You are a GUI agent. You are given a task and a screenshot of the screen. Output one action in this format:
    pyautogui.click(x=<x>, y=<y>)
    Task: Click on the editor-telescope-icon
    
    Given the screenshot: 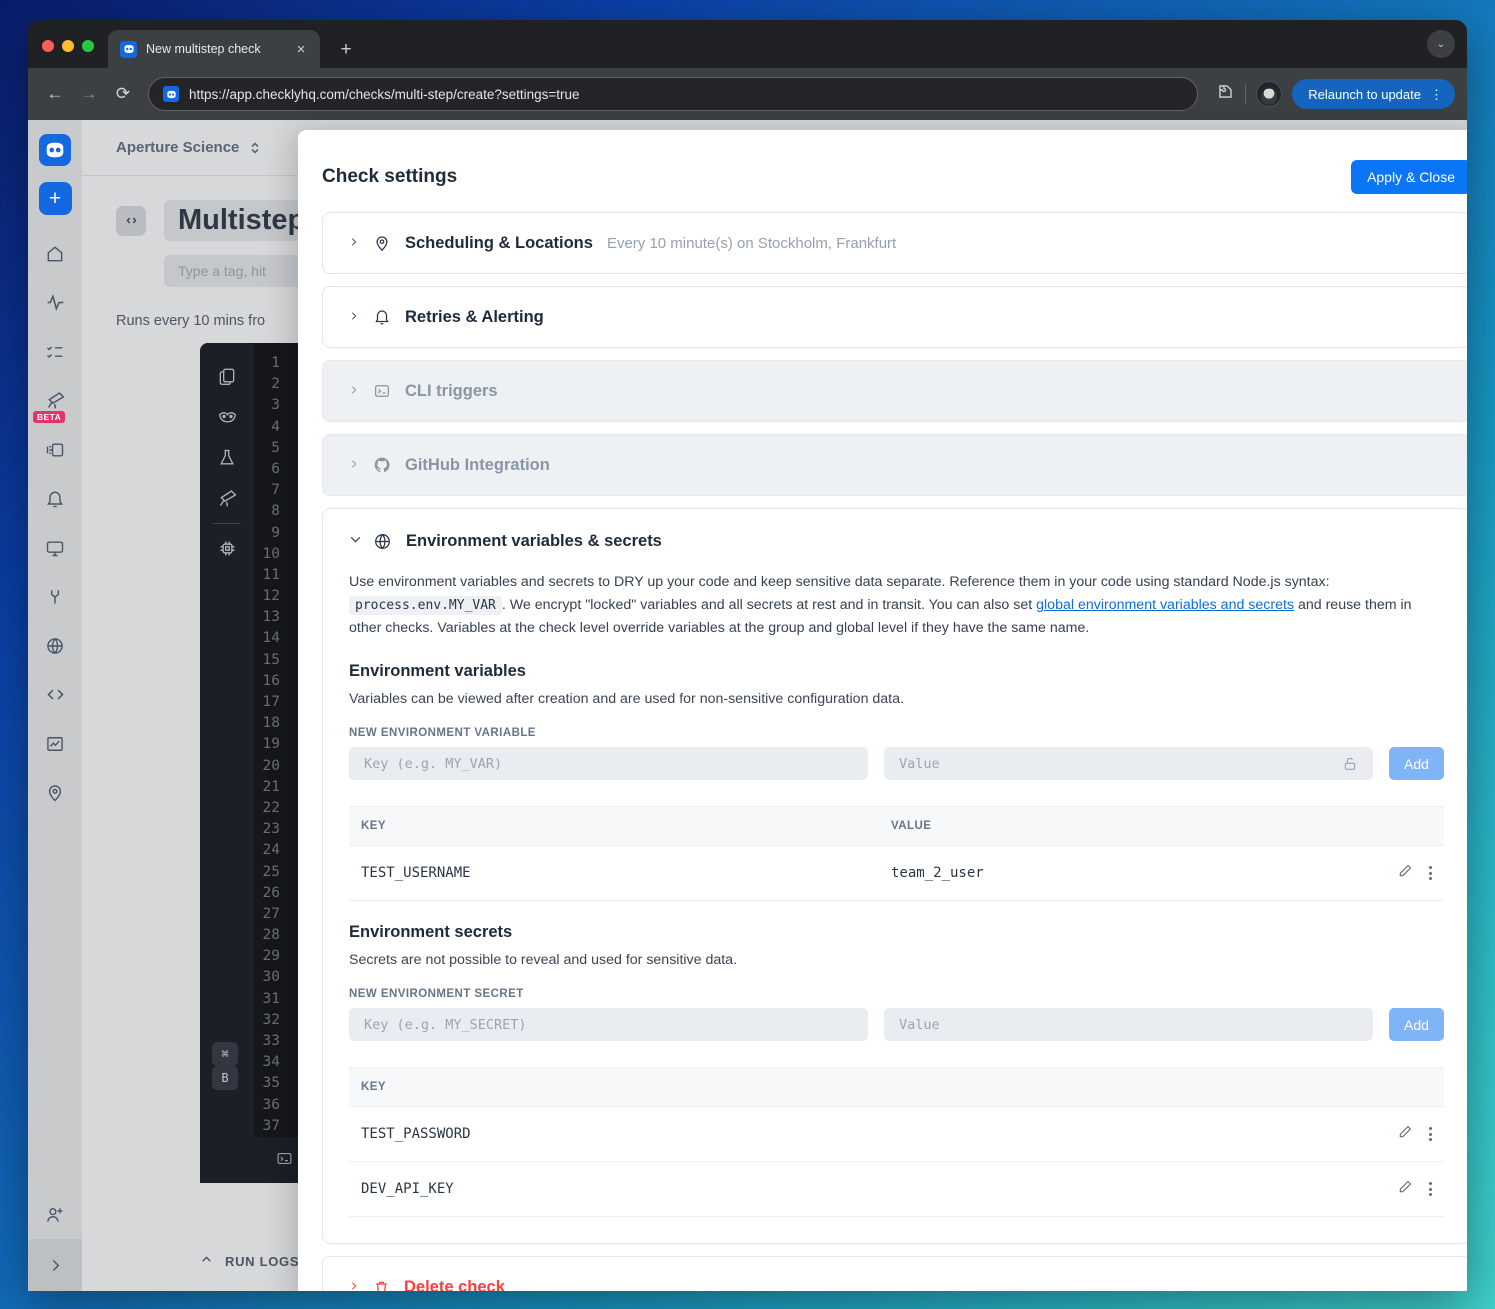 What is the action you would take?
    pyautogui.click(x=227, y=498)
    